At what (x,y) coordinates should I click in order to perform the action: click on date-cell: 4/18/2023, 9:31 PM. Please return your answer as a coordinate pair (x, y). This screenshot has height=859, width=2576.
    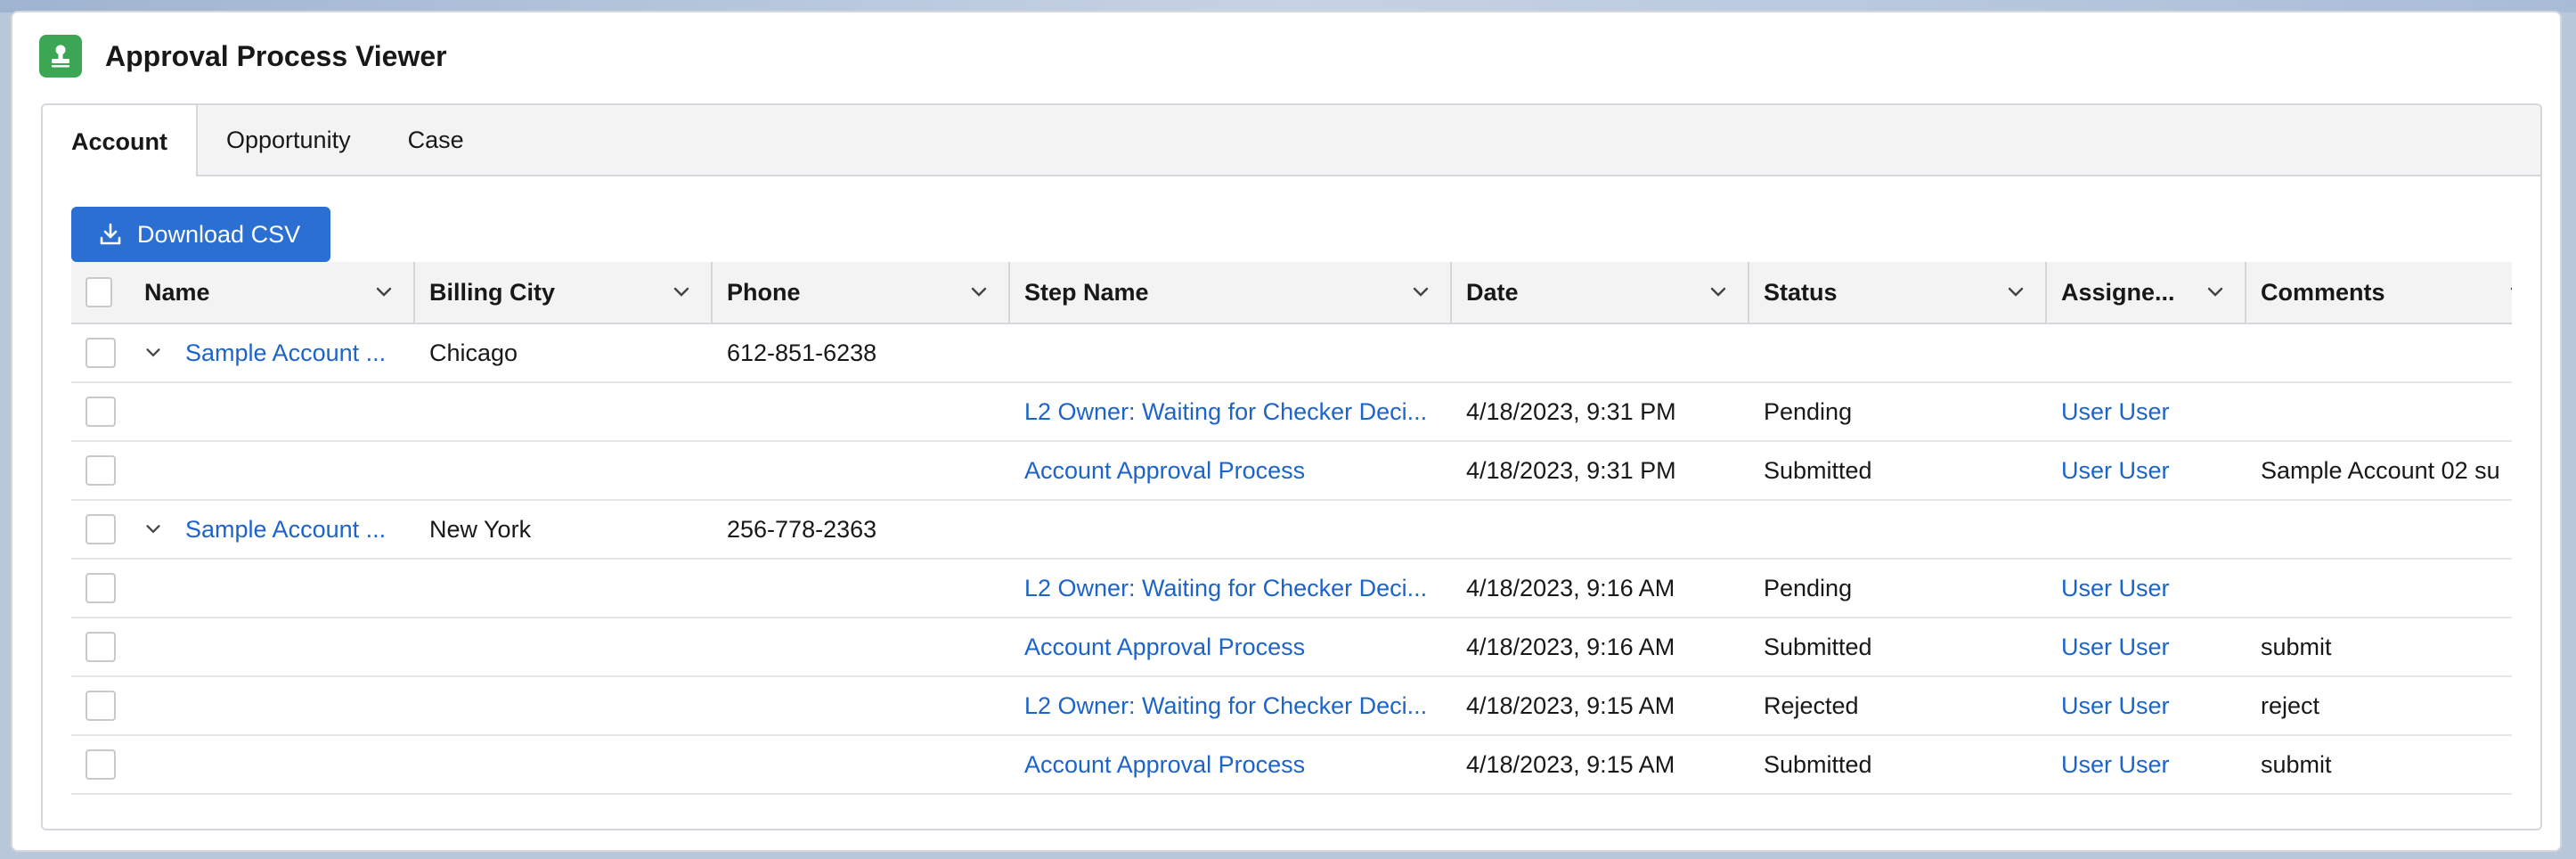
    Looking at the image, I should click on (1571, 411).